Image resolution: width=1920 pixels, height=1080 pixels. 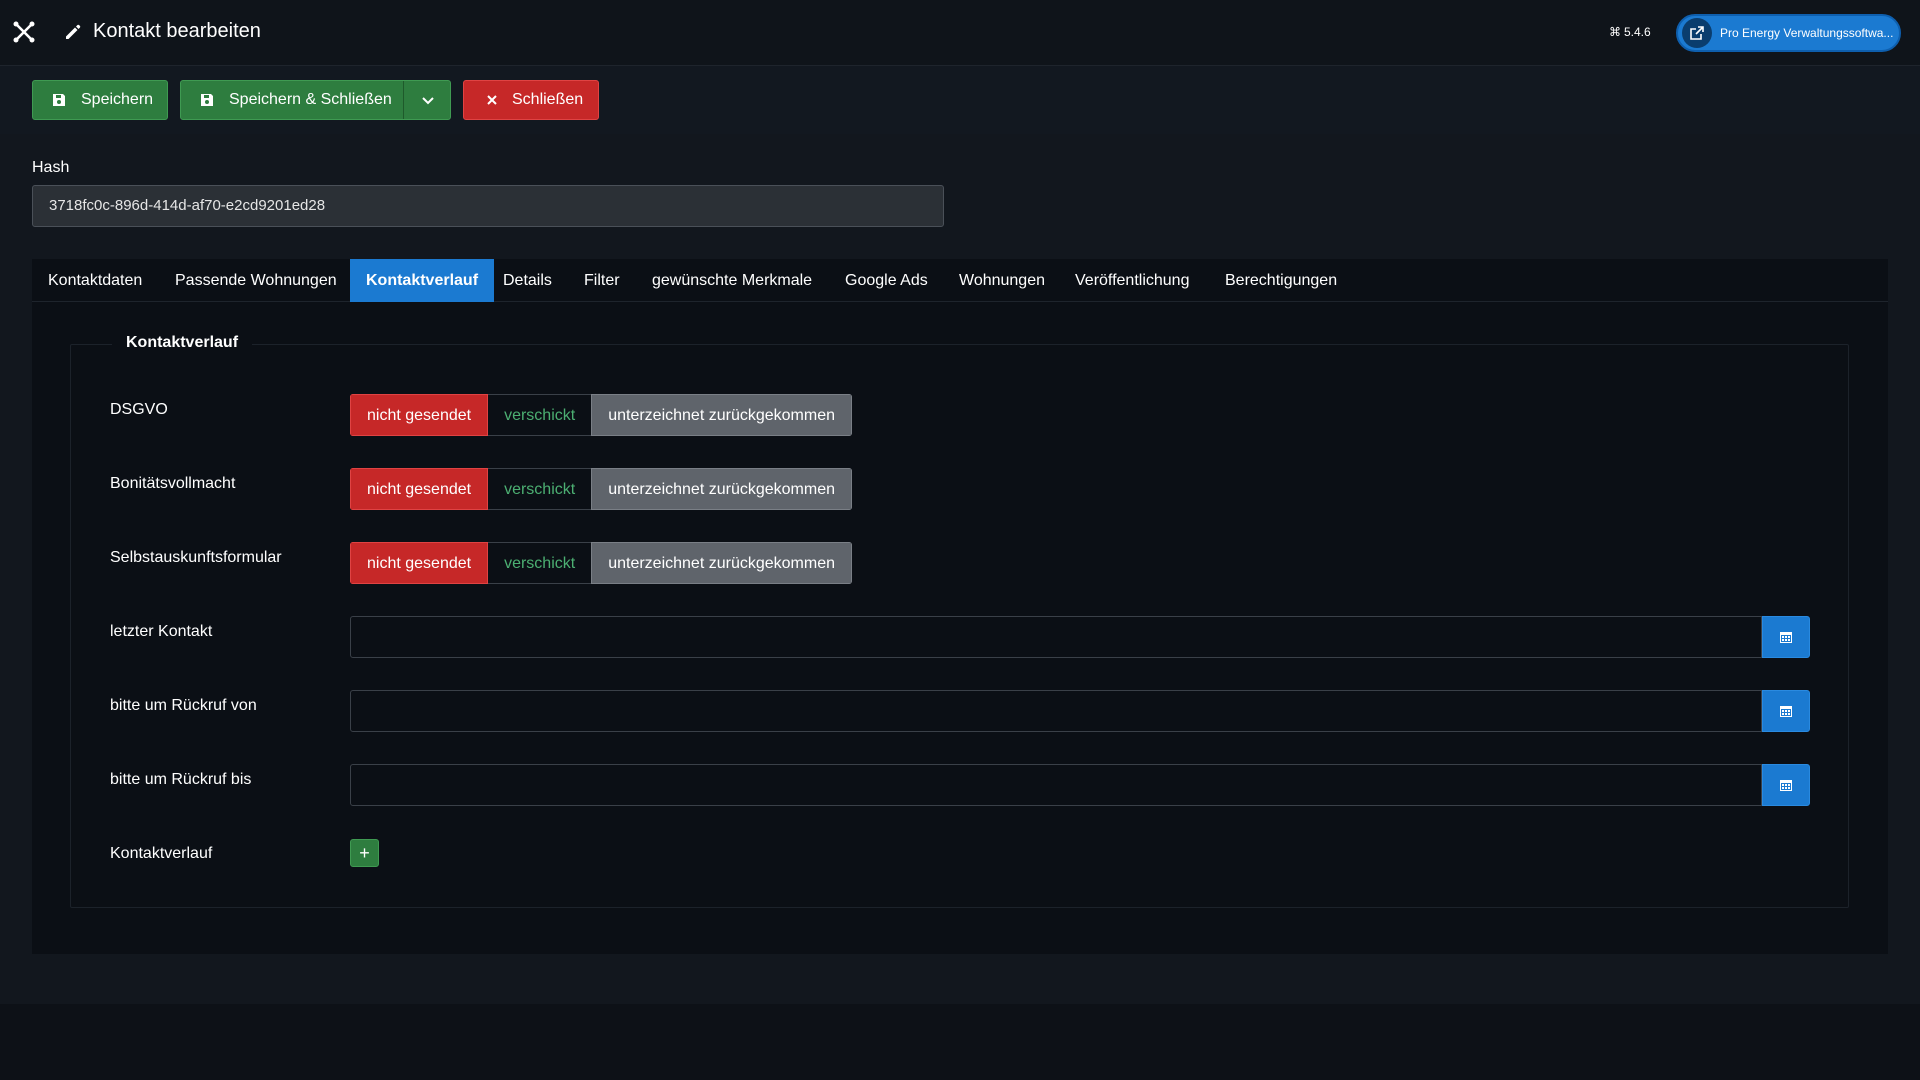 What do you see at coordinates (602, 280) in the screenshot?
I see `tab-filter: Filter` at bounding box center [602, 280].